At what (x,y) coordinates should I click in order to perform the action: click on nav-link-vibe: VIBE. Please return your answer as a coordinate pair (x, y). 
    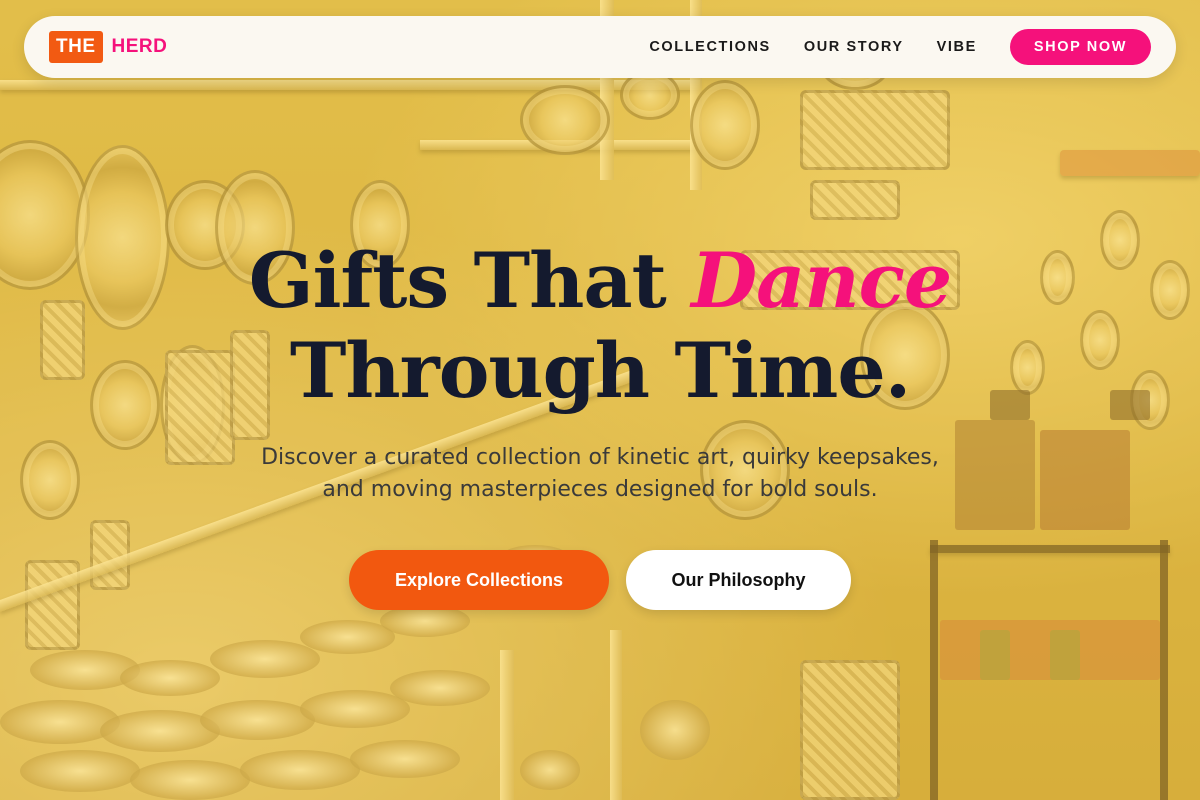
    Looking at the image, I should click on (957, 47).